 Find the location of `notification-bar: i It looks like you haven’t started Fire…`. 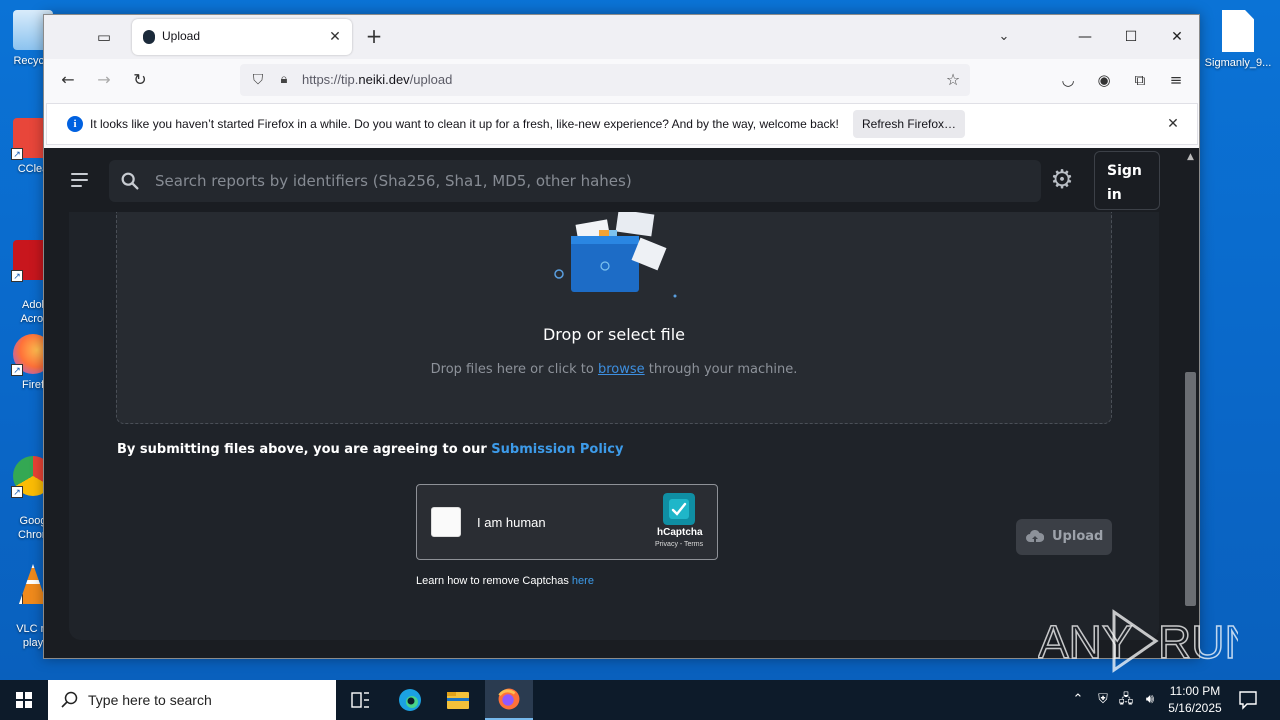

notification-bar: i It looks like you haven’t started Fire… is located at coordinates (622, 124).